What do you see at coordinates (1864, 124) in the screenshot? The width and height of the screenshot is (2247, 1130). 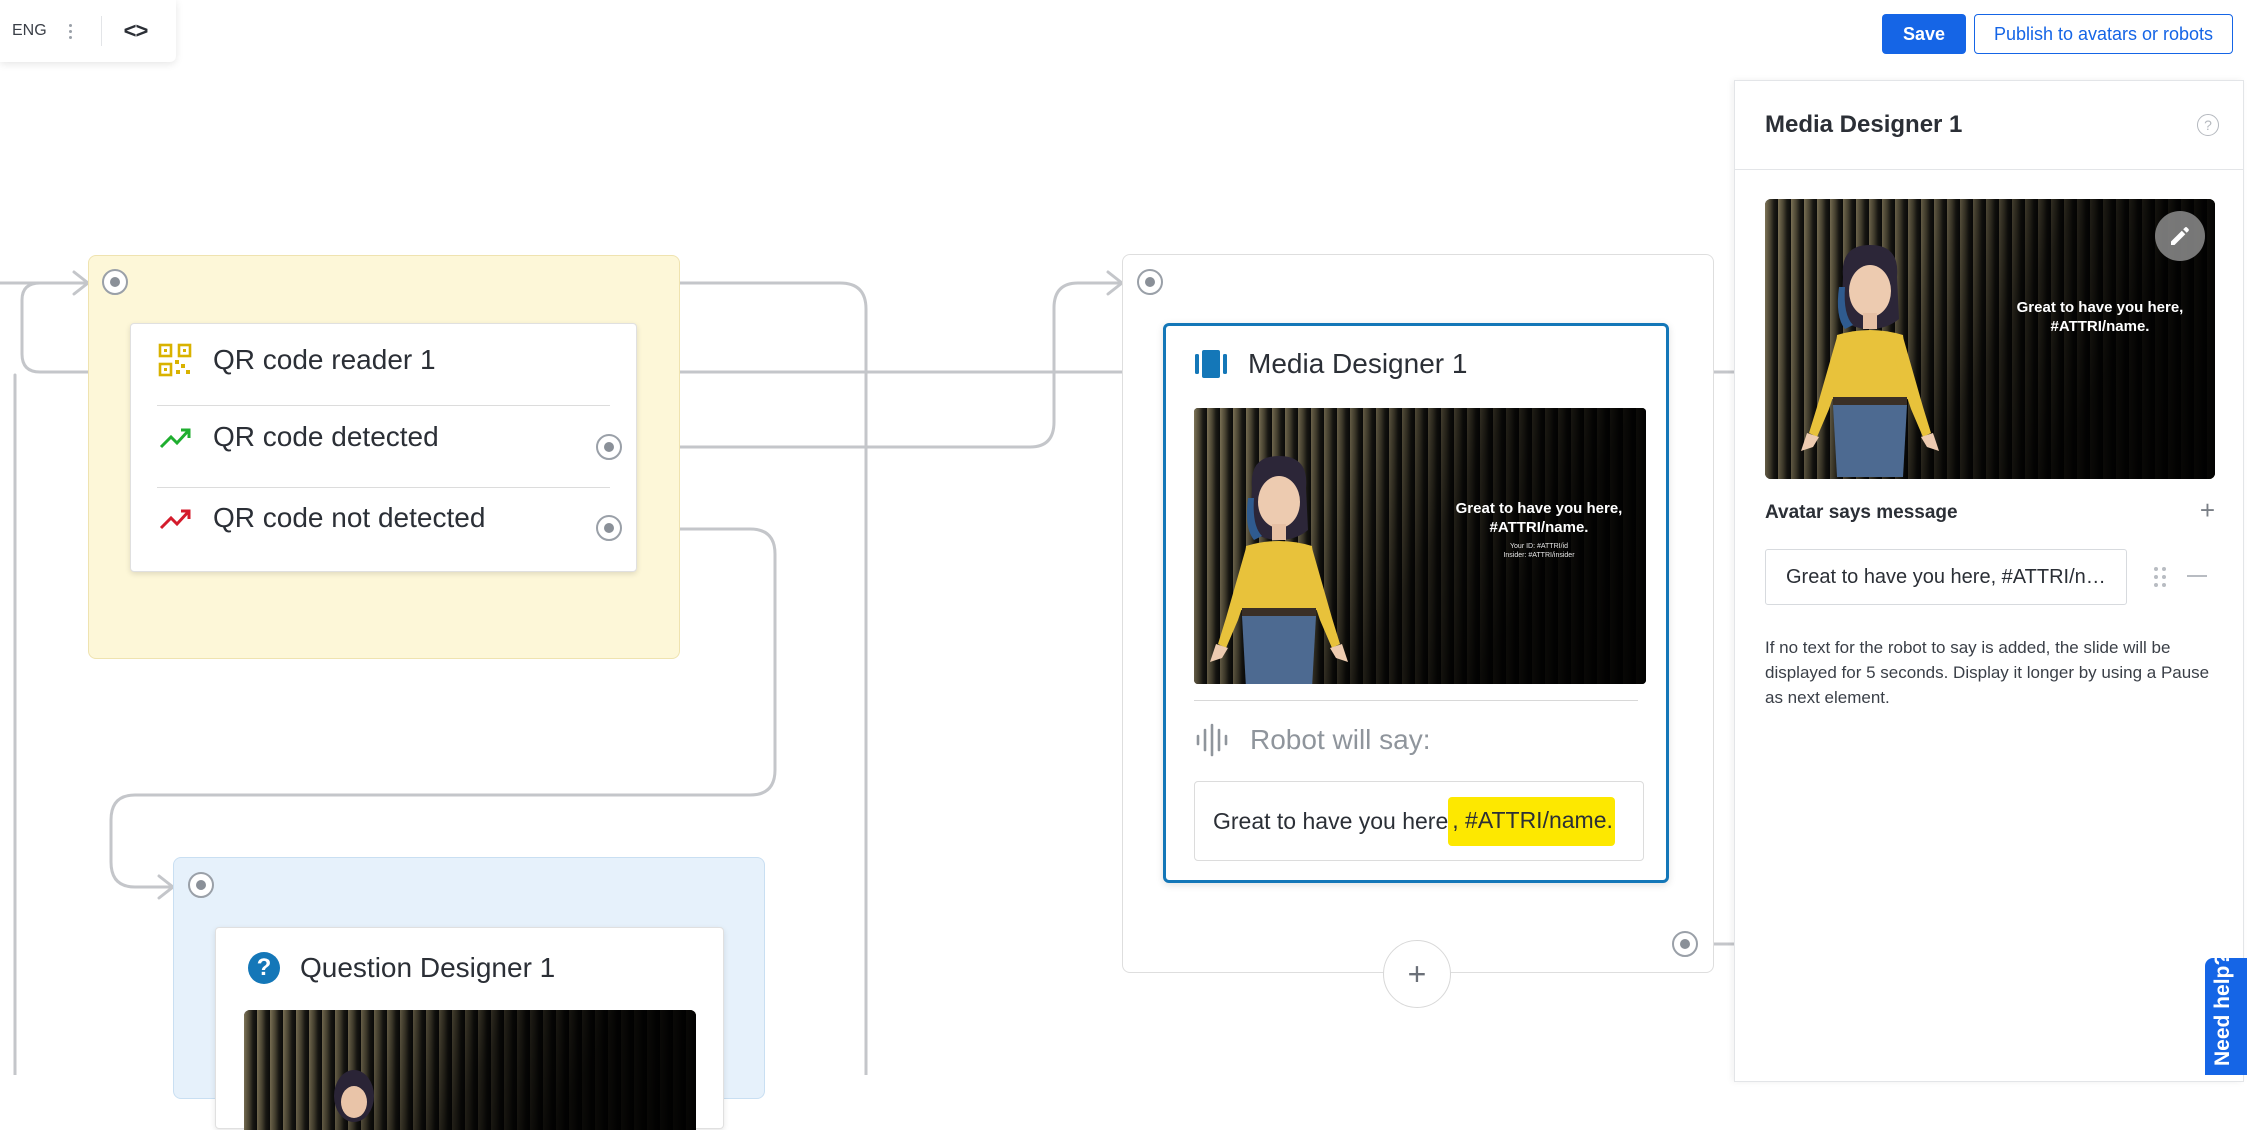 I see `panel-title: Media Designer 1` at bounding box center [1864, 124].